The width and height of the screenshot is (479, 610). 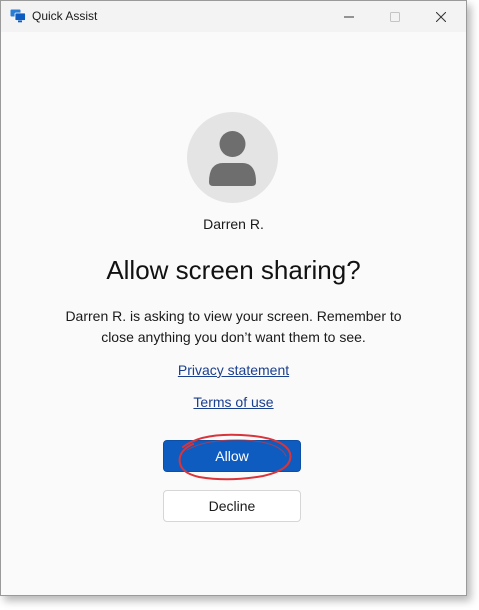 I want to click on privacy-statement-link: Privacy statement, so click(x=233, y=370).